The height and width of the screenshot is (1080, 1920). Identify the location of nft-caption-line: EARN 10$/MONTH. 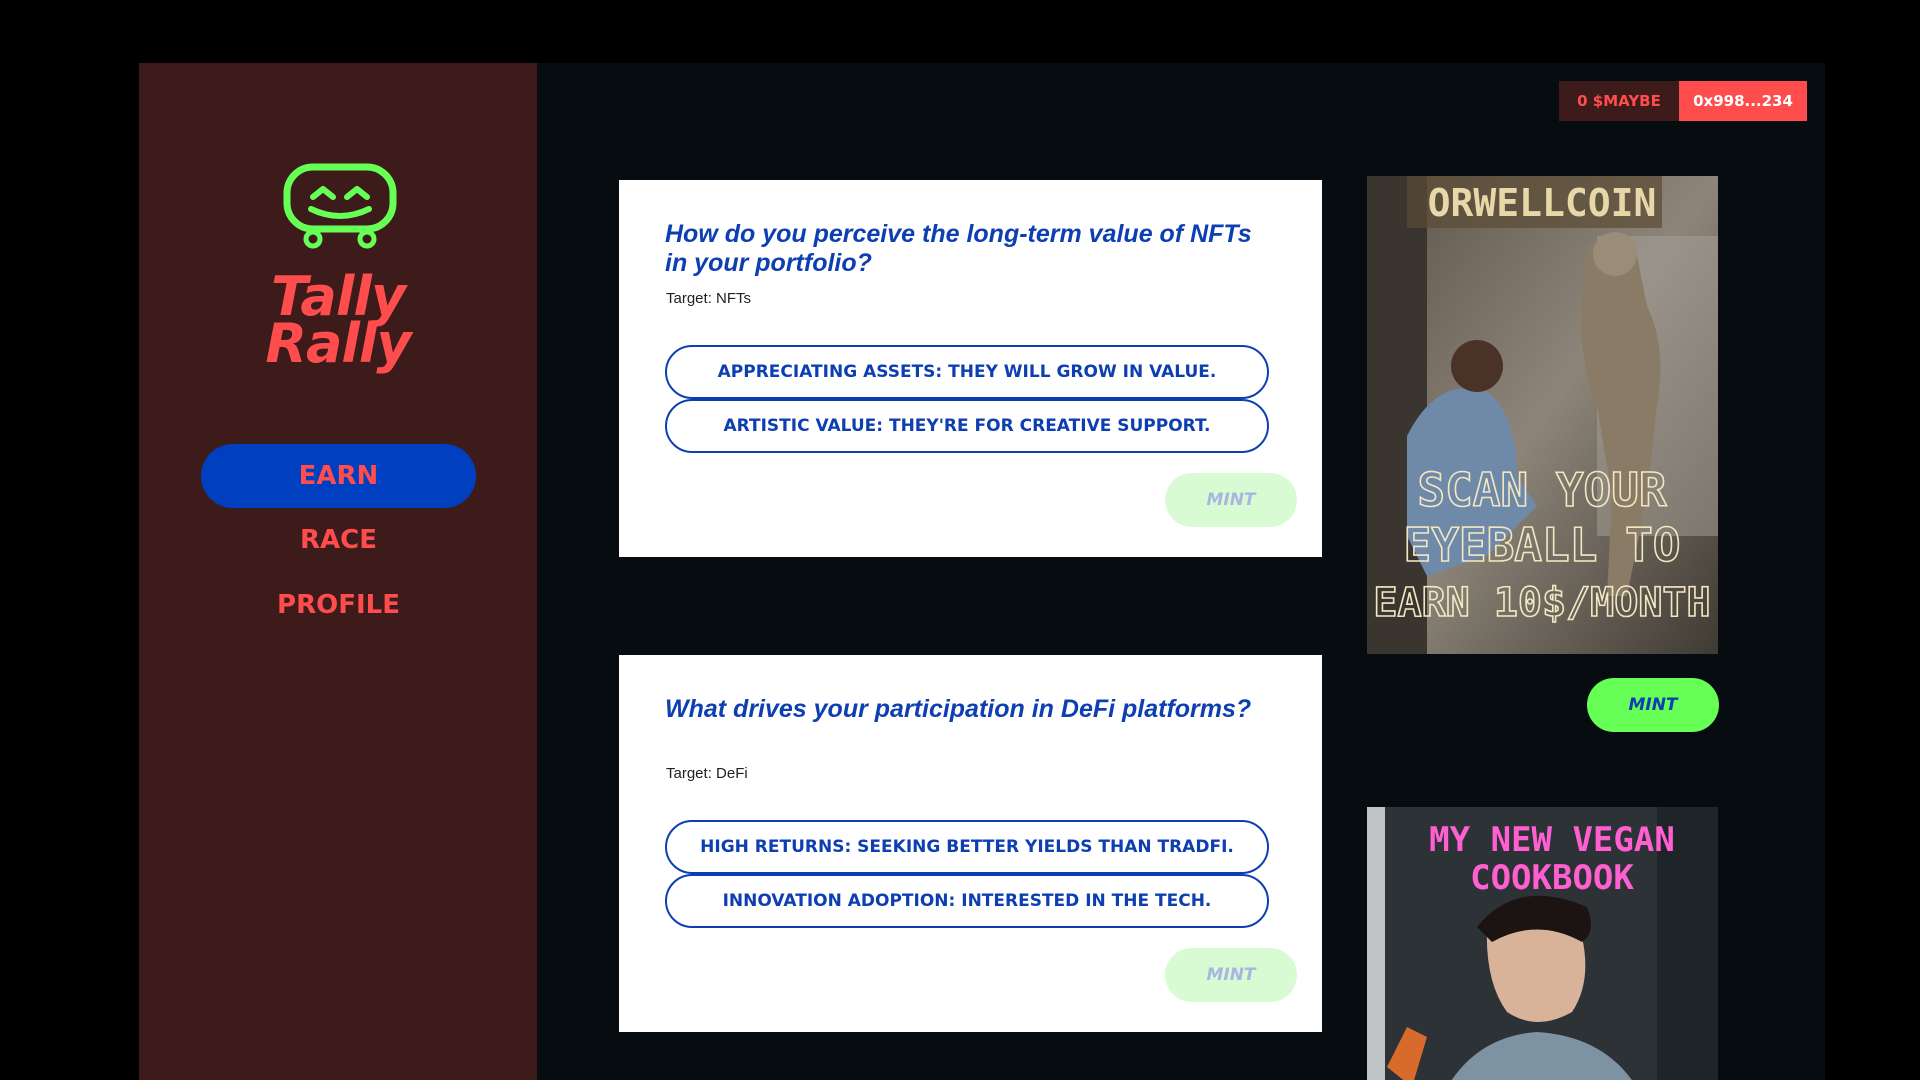
(1541, 603).